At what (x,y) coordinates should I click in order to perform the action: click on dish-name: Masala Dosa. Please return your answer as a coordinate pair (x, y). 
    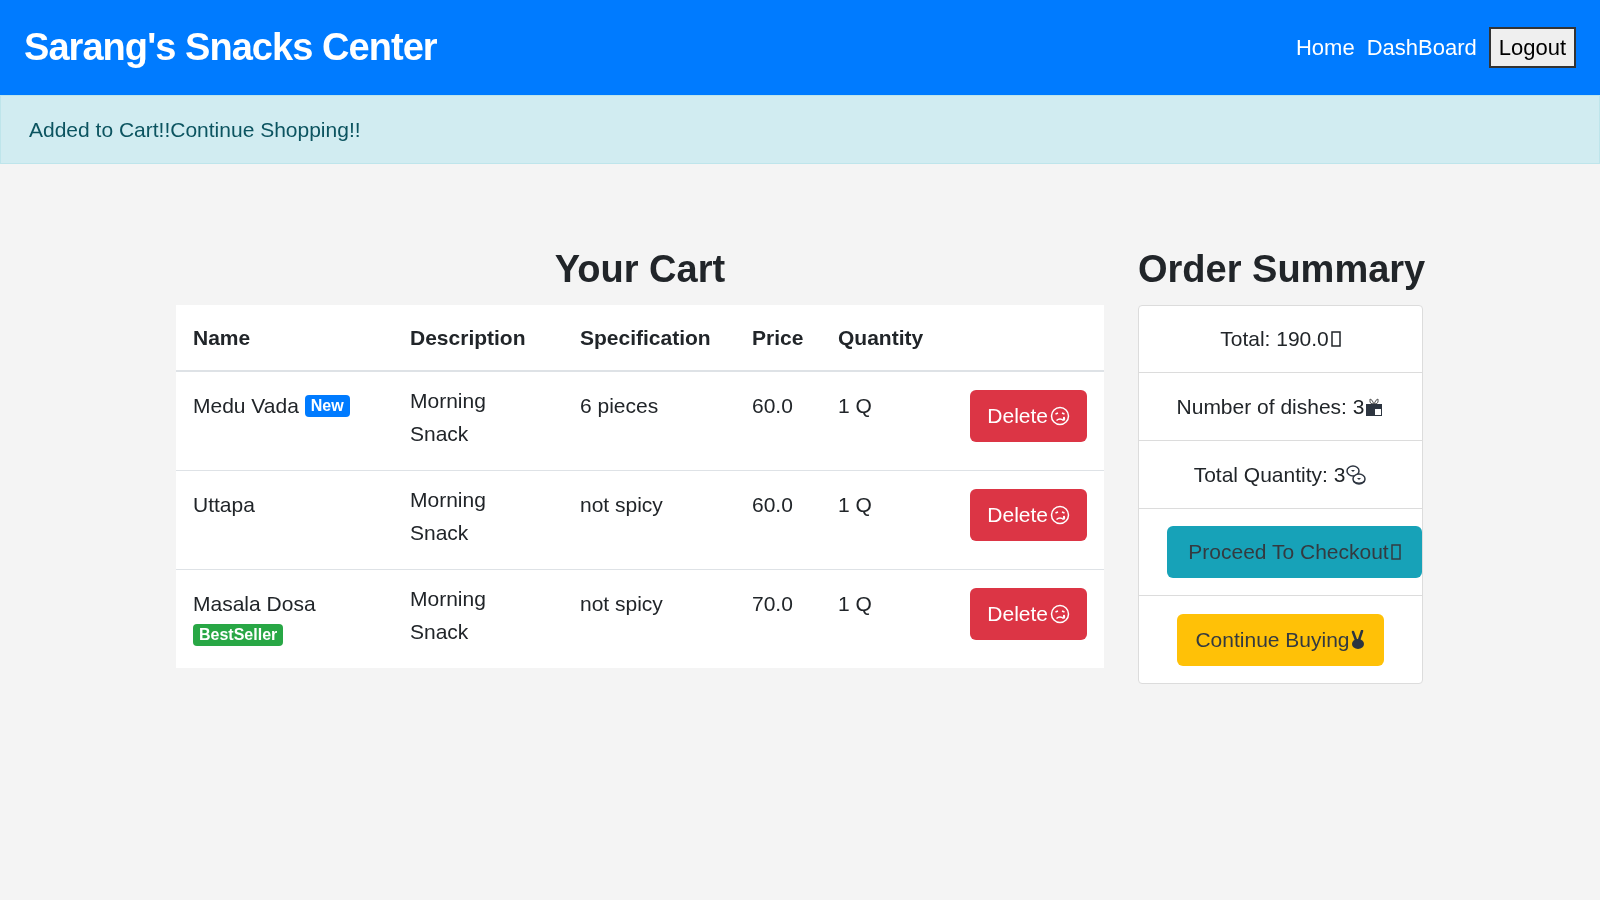
    Looking at the image, I should click on (254, 603).